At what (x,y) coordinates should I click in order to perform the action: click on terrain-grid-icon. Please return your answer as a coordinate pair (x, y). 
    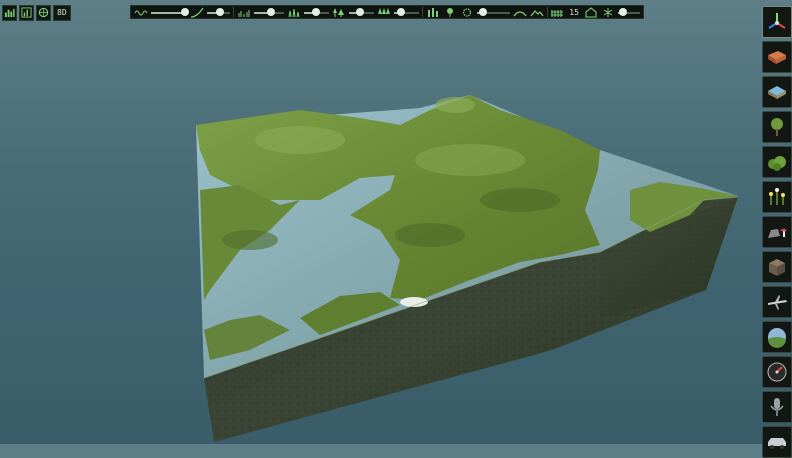
    Looking at the image, I should click on (9, 13).